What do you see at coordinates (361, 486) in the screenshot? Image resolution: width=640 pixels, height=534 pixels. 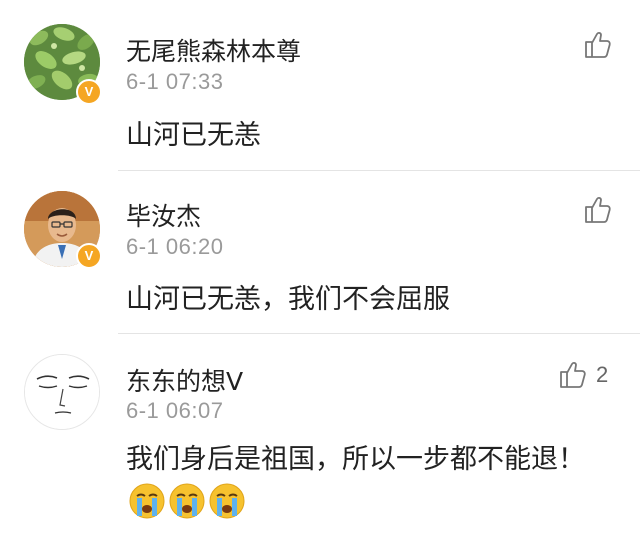 I see `comment-text: 我们身后是祖国，所以一步都不能退！` at bounding box center [361, 486].